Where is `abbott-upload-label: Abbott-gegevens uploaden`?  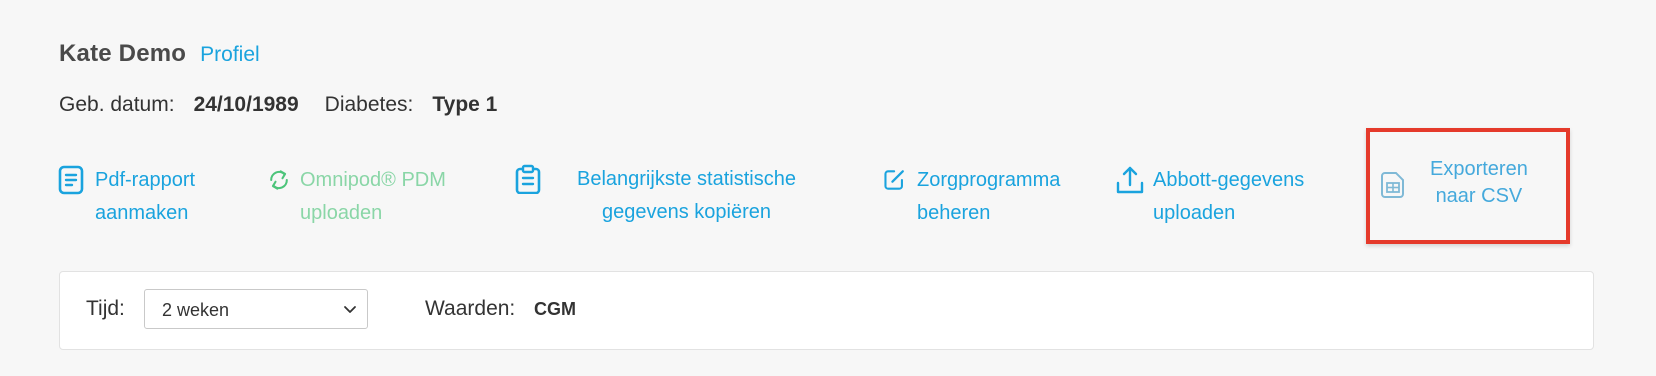 abbott-upload-label: Abbott-gegevens uploaden is located at coordinates (1229, 196).